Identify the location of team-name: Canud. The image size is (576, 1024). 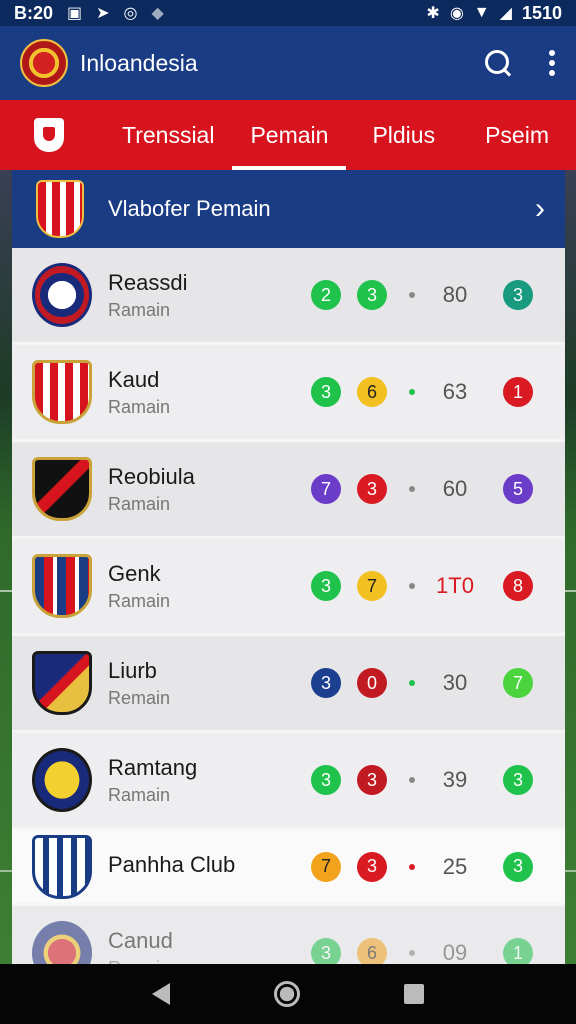
(140, 940).